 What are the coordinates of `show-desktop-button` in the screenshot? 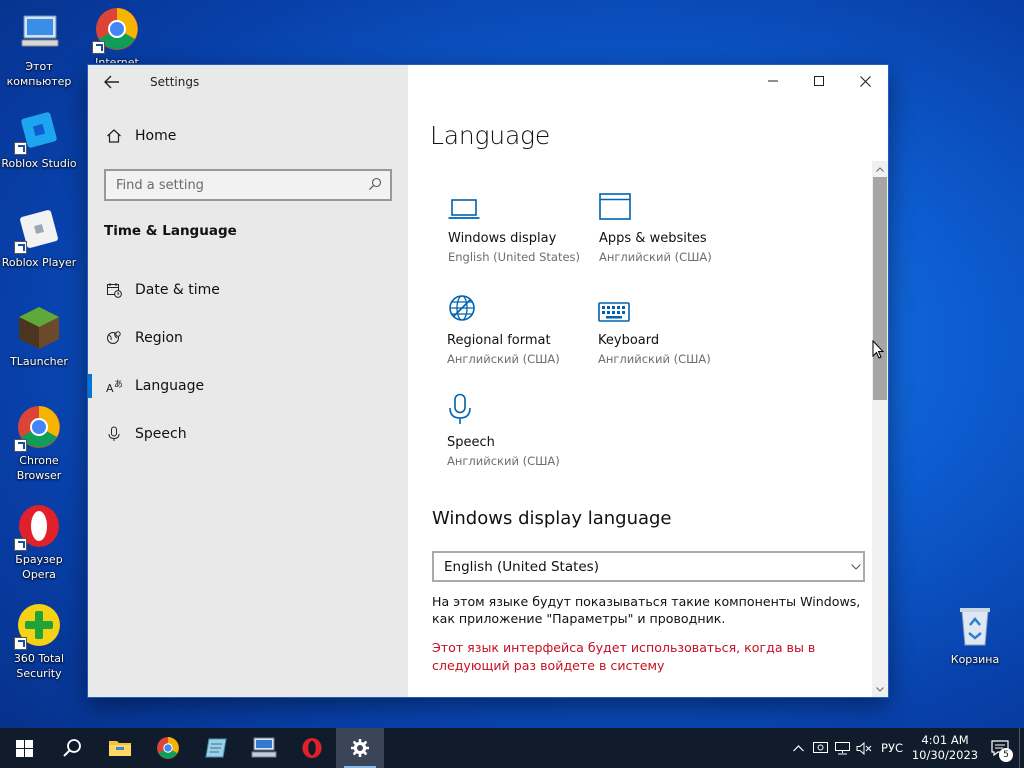 It's located at (1021, 748).